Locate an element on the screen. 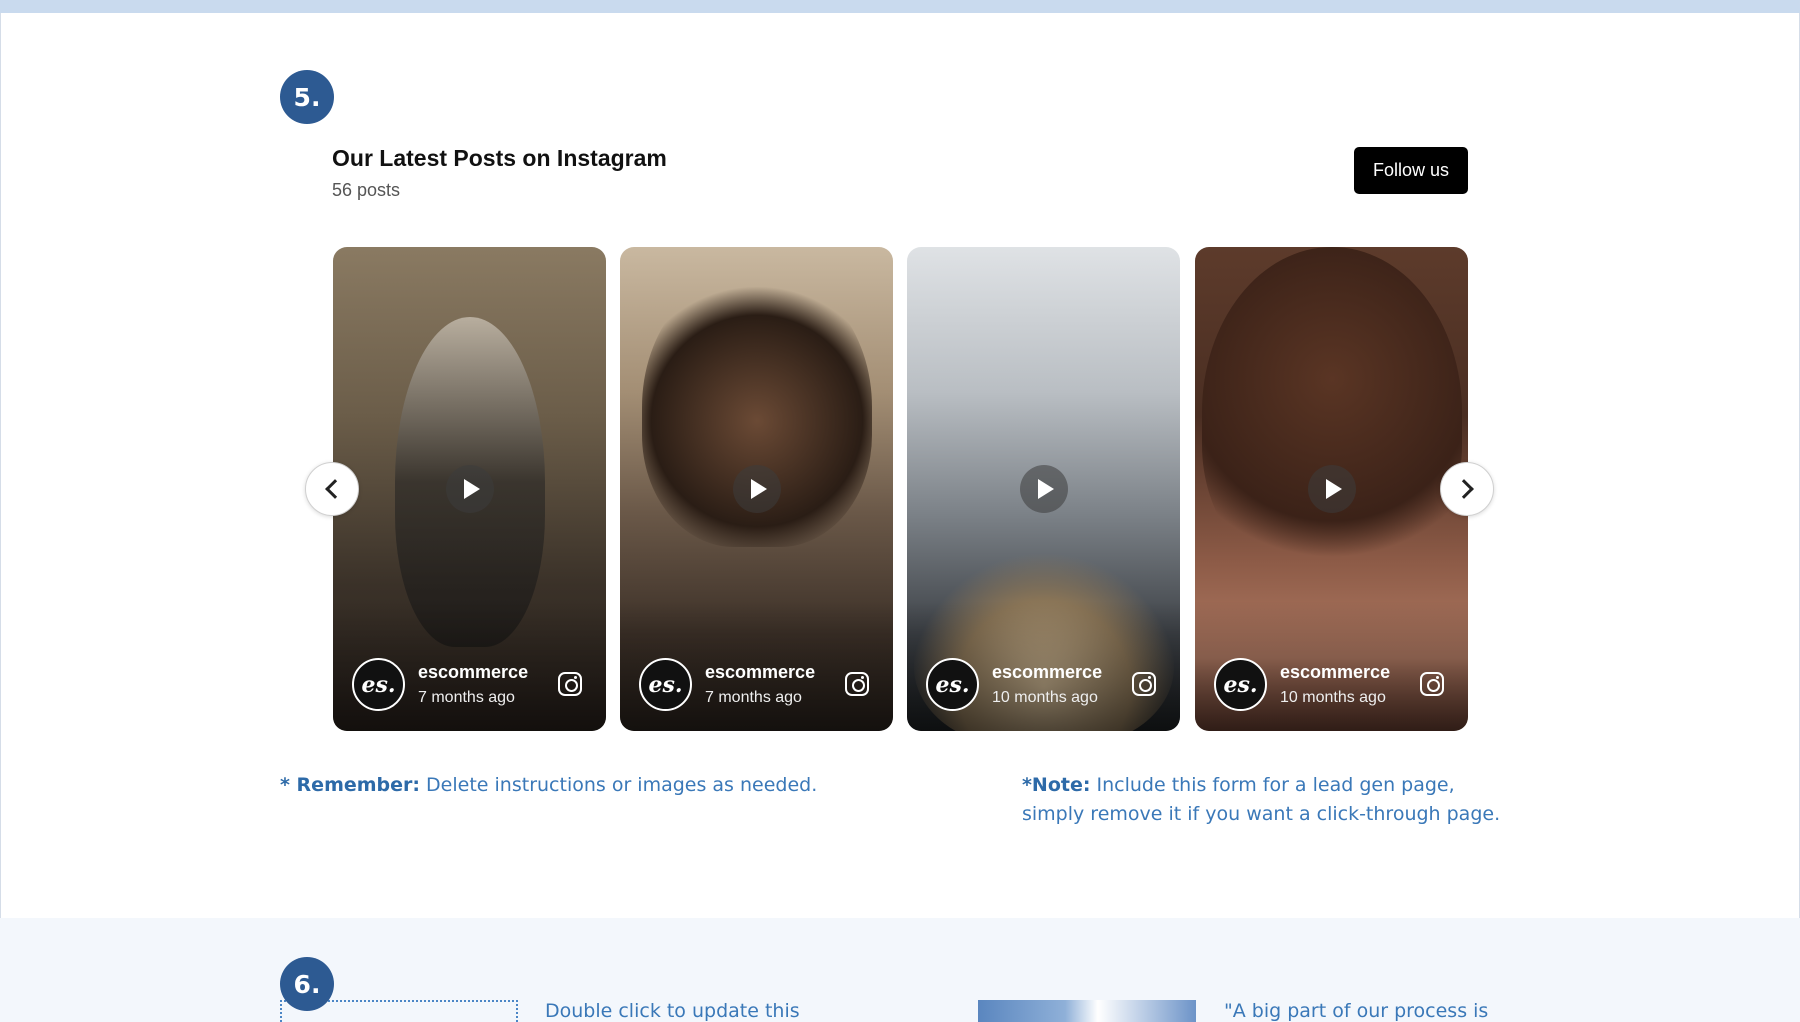 Image resolution: width=1800 pixels, height=1022 pixels. carousel-prev-button is located at coordinates (332, 489).